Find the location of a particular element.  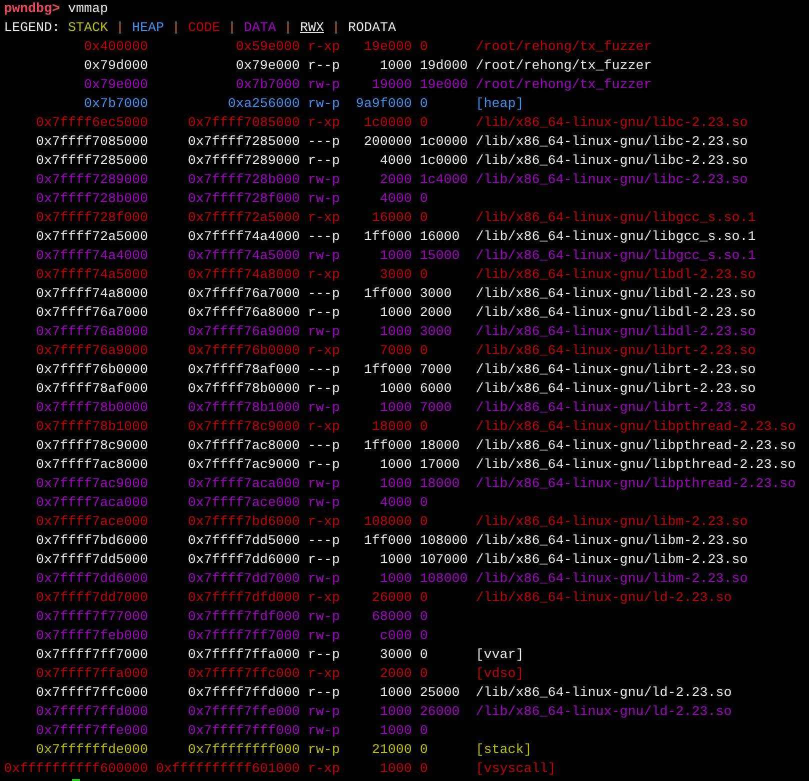

command-text: vmmap is located at coordinates (88, 10).